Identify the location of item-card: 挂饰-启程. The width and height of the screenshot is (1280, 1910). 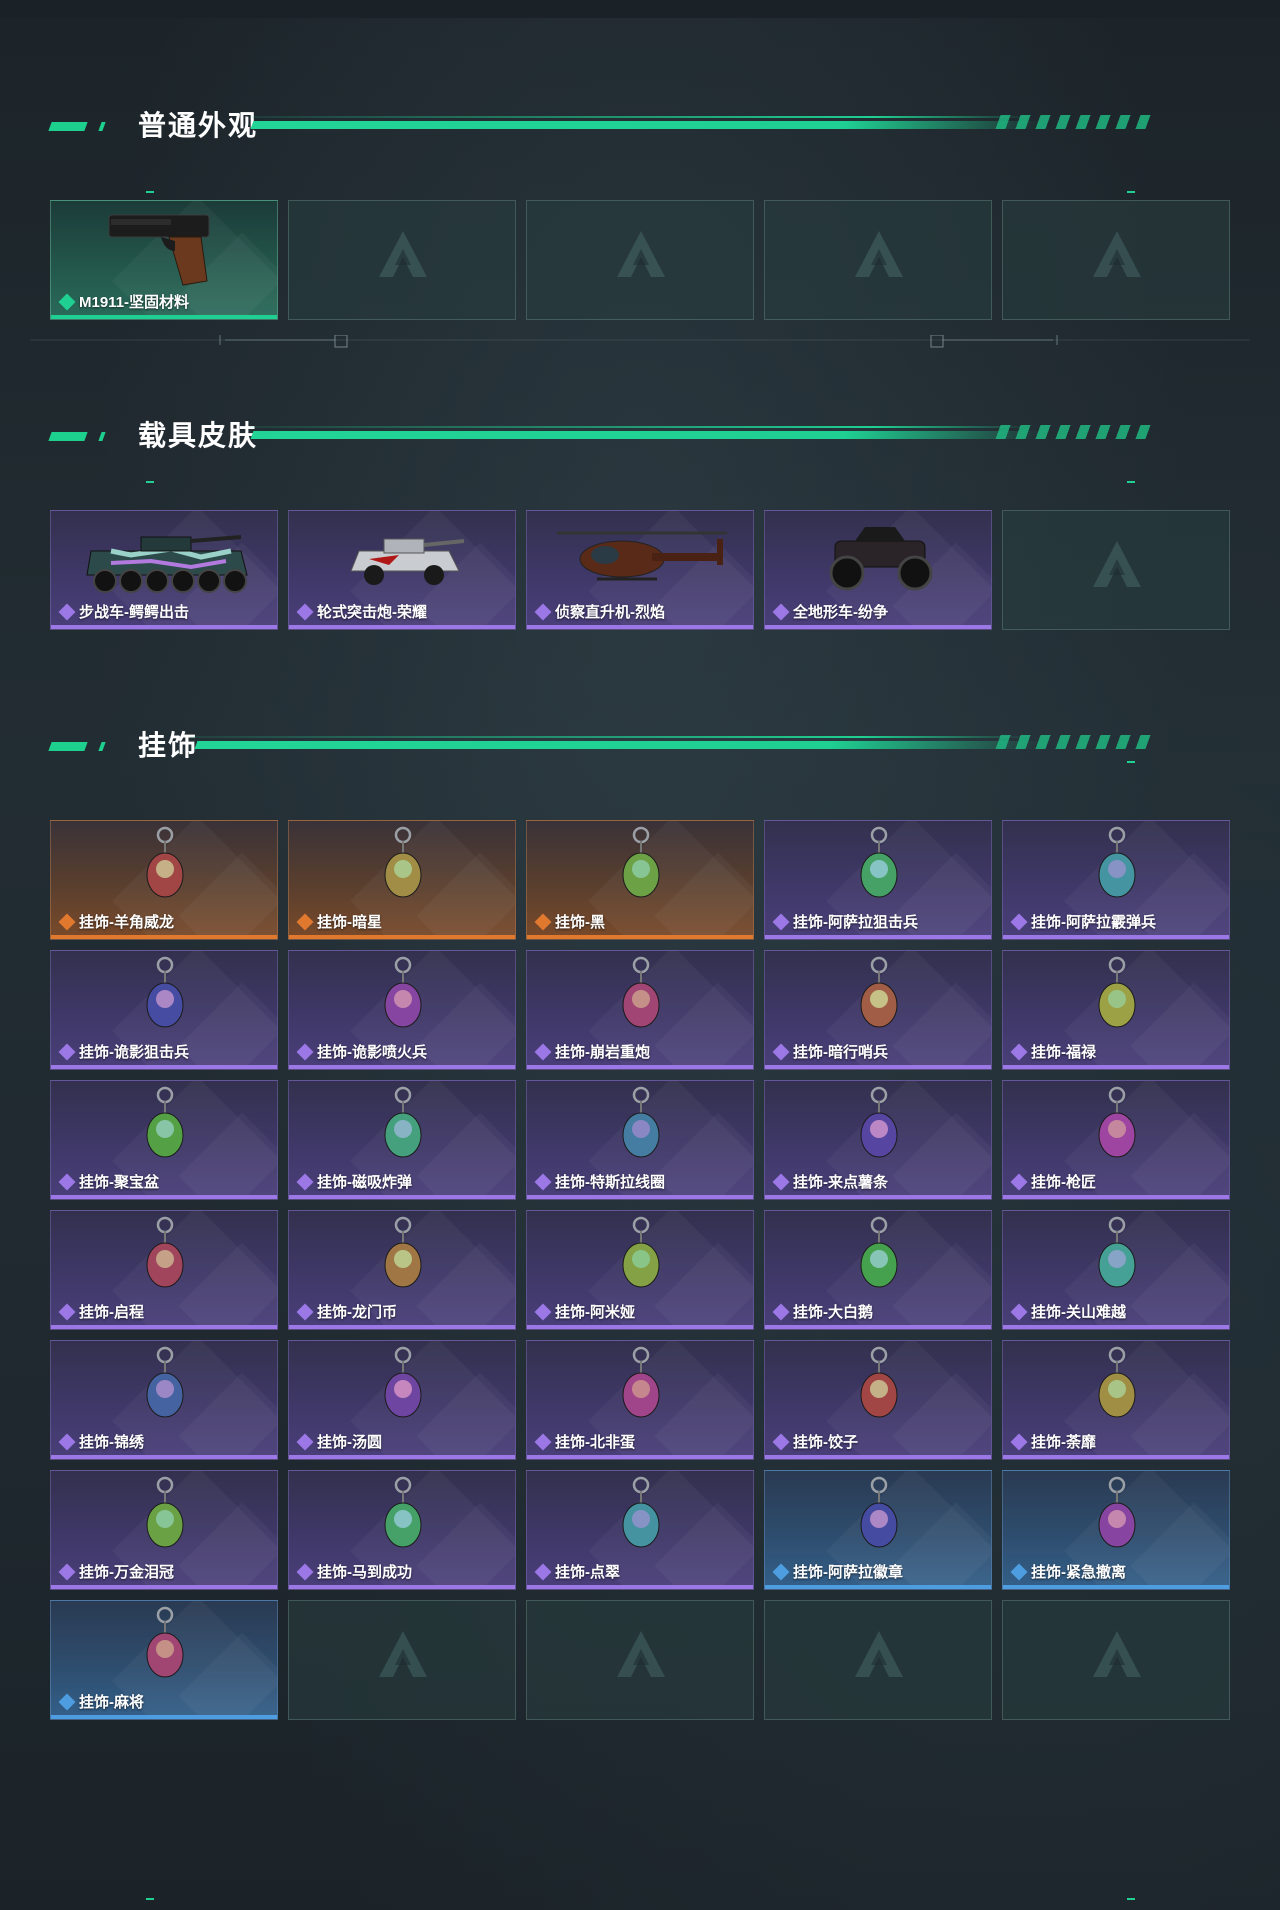
(164, 1270).